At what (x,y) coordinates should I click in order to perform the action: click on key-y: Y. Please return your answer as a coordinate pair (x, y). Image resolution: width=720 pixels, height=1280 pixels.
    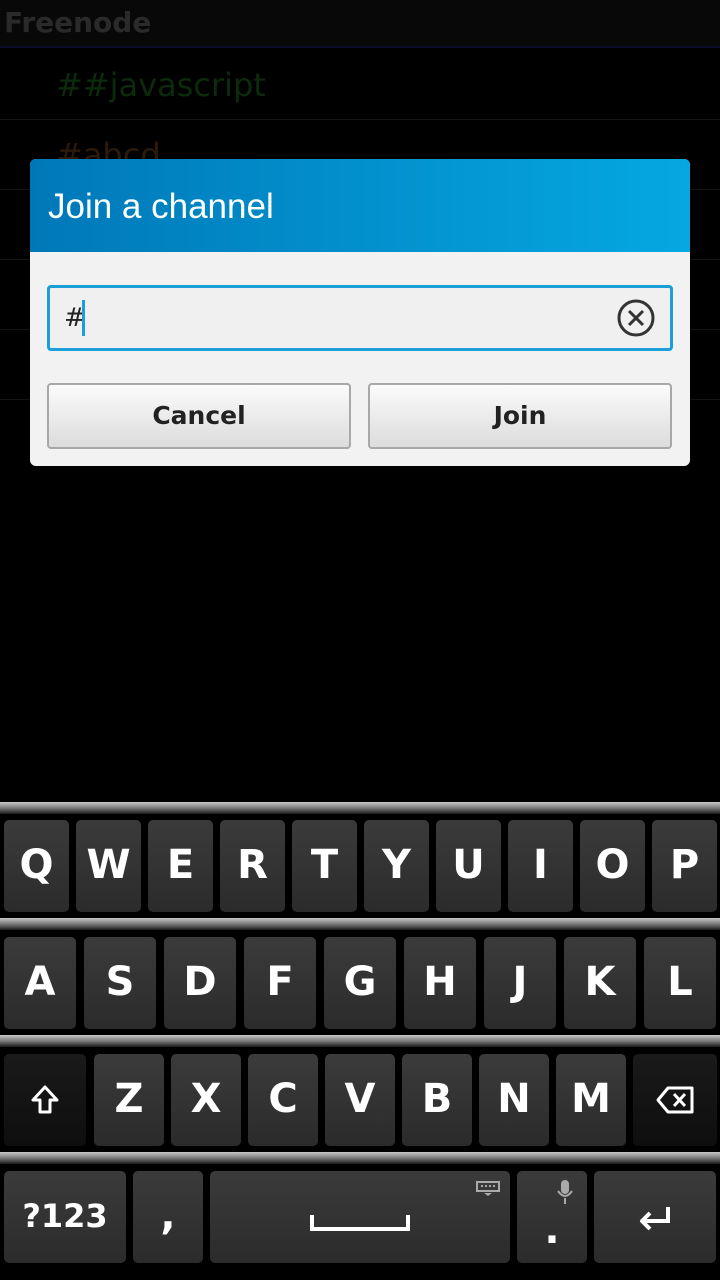
    Looking at the image, I should click on (396, 866).